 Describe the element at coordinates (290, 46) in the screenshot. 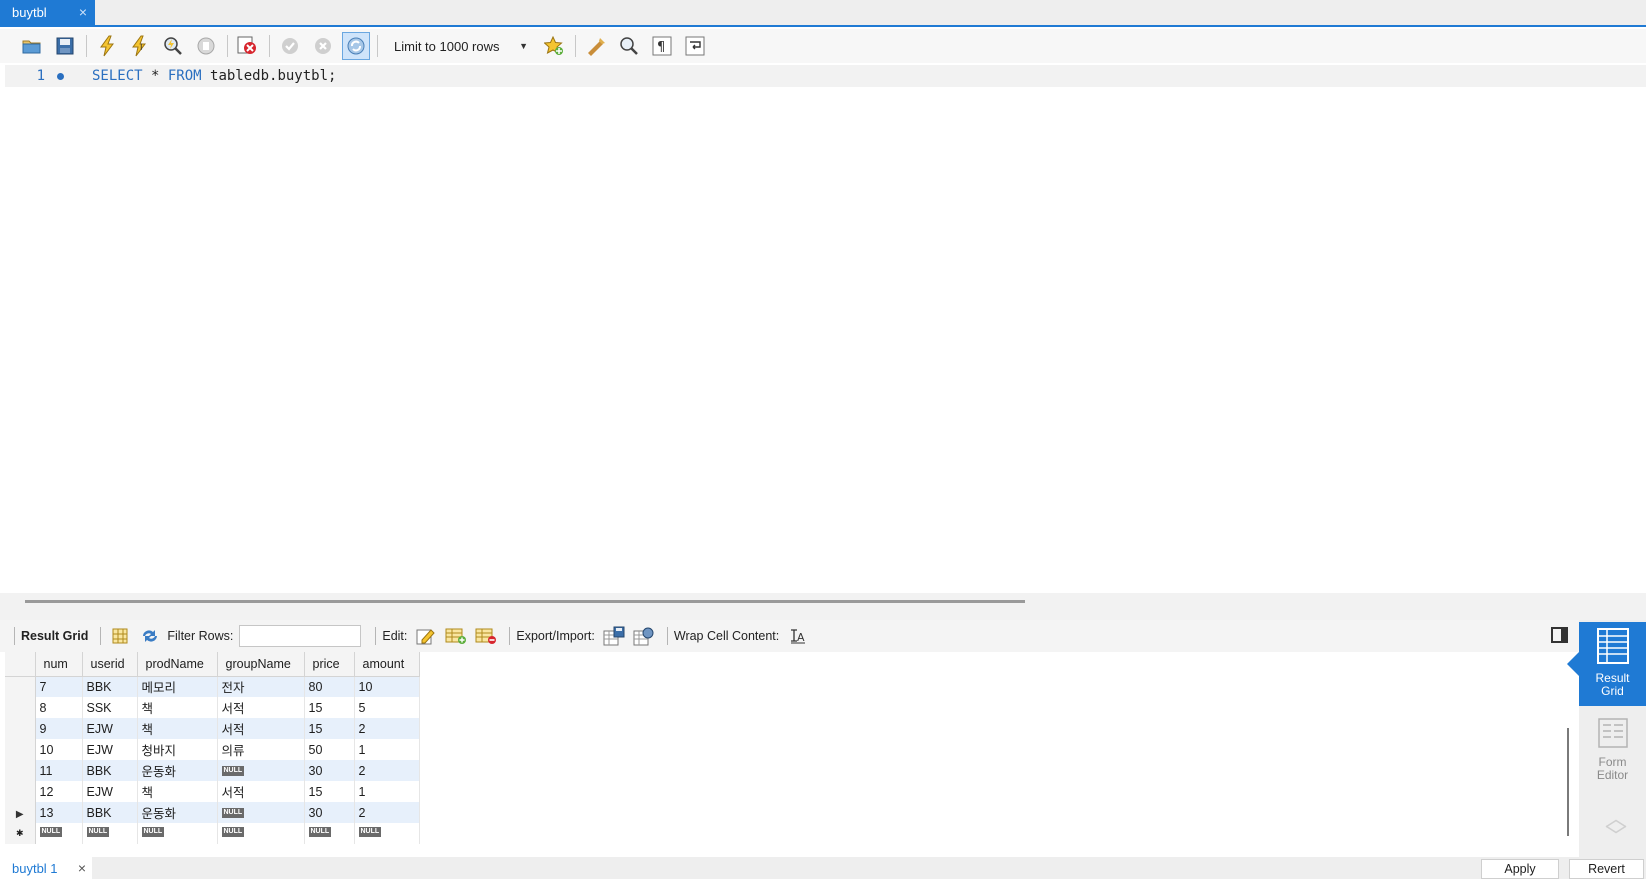

I see `commit-icon` at that location.